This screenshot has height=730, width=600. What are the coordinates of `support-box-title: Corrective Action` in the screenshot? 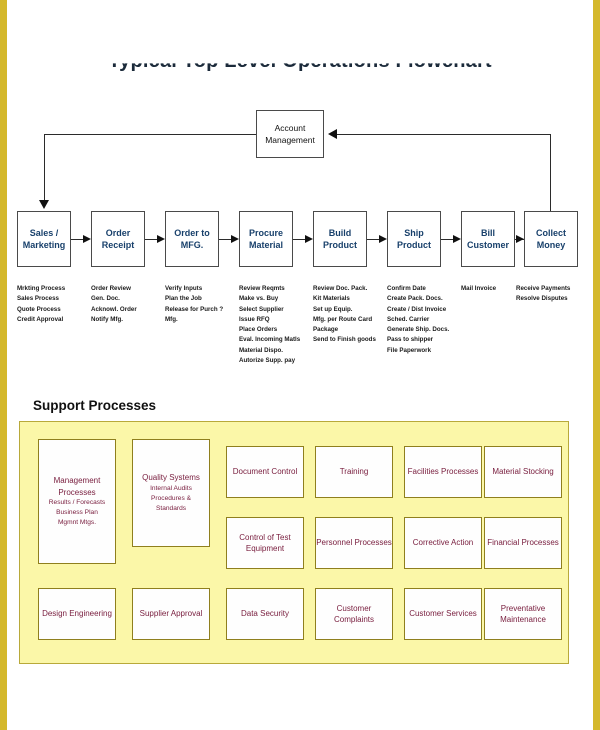 It's located at (443, 543).